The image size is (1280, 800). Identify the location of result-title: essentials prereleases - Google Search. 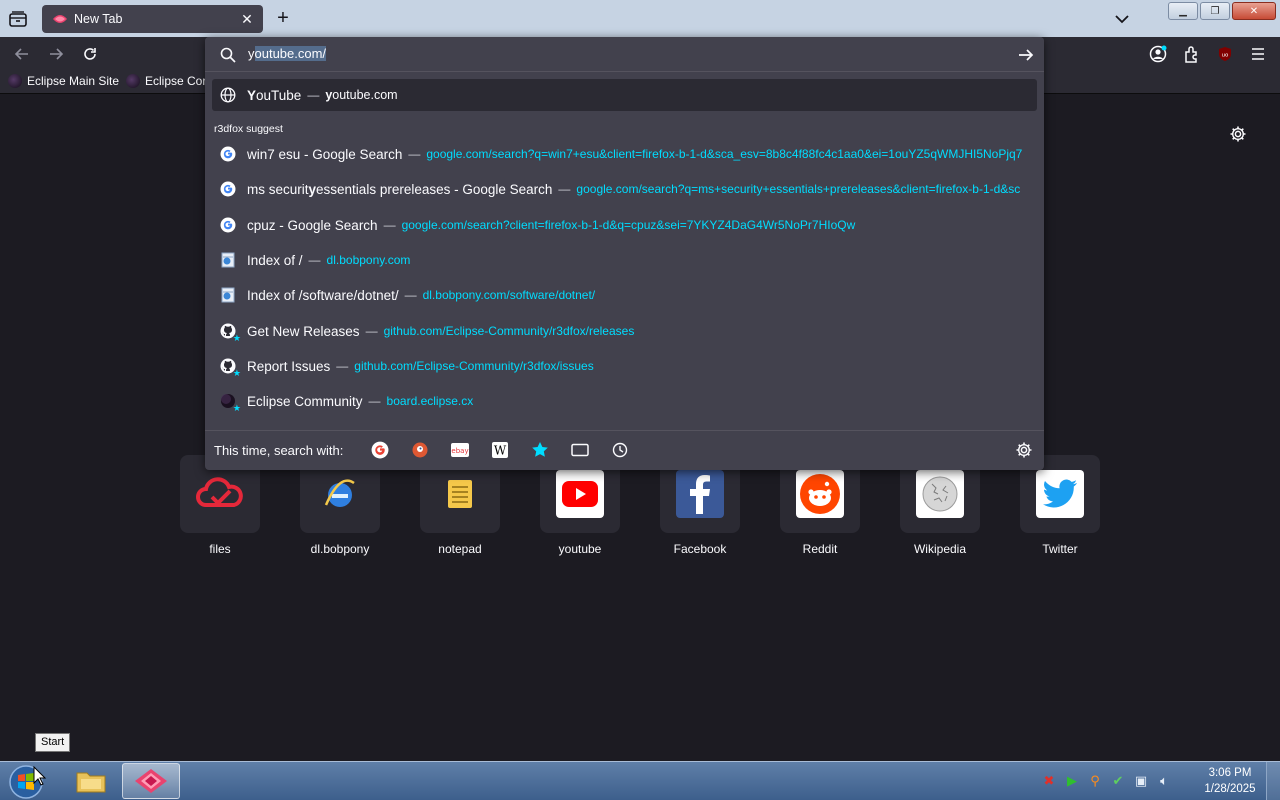
(434, 189).